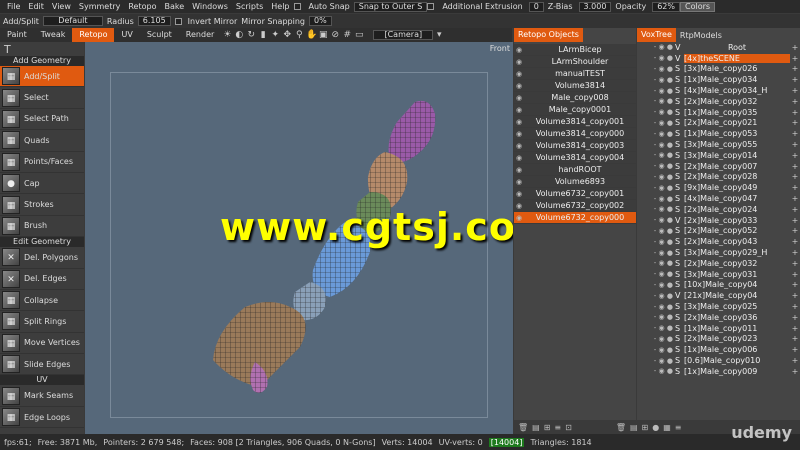  Describe the element at coordinates (718, 133) in the screenshot. I see `voxtree-item: - ◉ ● S [1x]Male_copy053 +` at that location.